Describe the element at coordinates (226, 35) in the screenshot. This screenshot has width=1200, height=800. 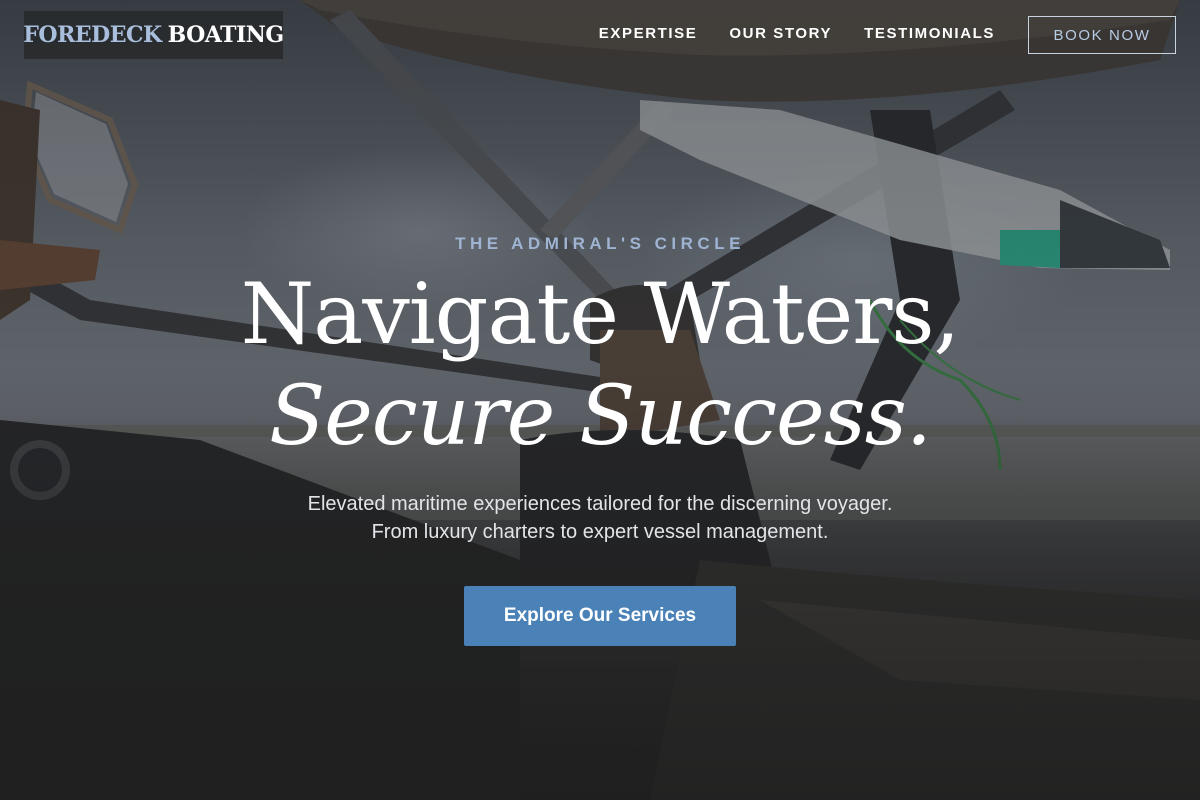
I see `logo-secondary-word: BOATING` at that location.